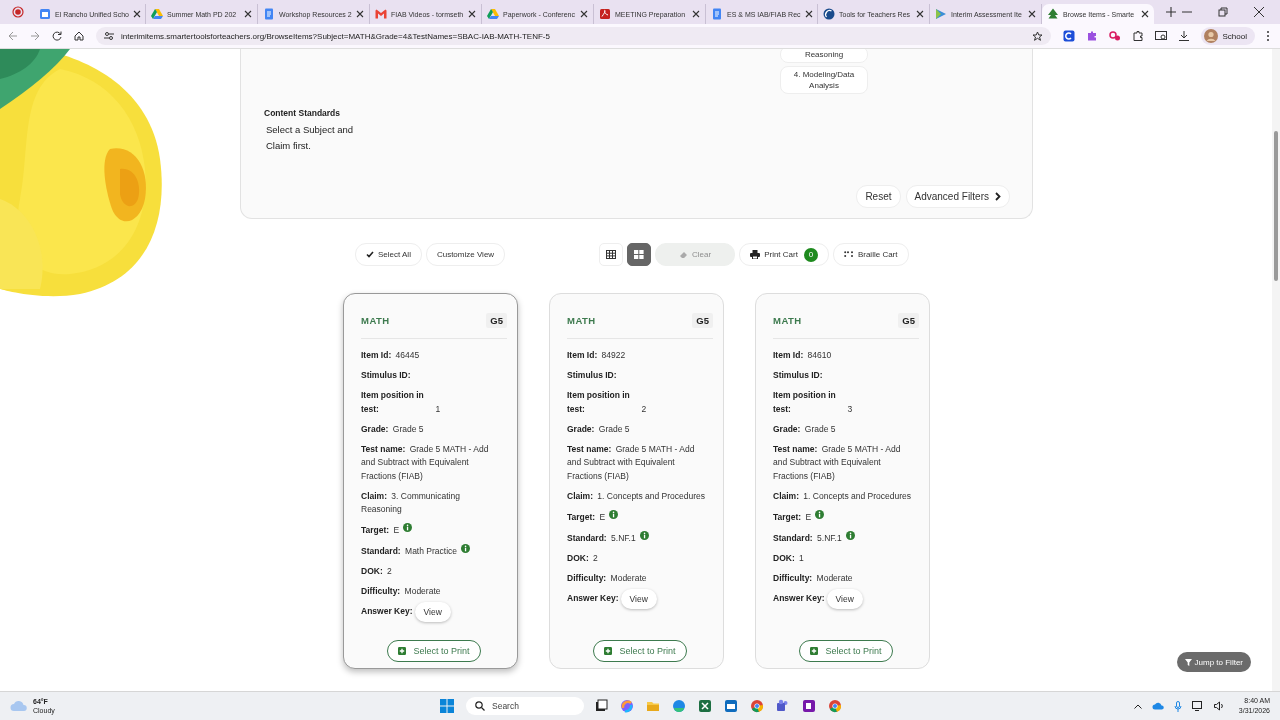 The height and width of the screenshot is (720, 1280). I want to click on speaker-icon, so click(1219, 706).